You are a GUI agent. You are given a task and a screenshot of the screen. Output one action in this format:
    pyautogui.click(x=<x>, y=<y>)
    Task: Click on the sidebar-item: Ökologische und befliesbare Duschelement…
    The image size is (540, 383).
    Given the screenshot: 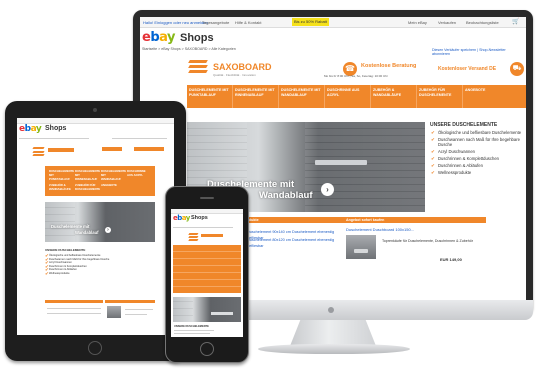 What is the action you would take?
    pyautogui.click(x=477, y=132)
    